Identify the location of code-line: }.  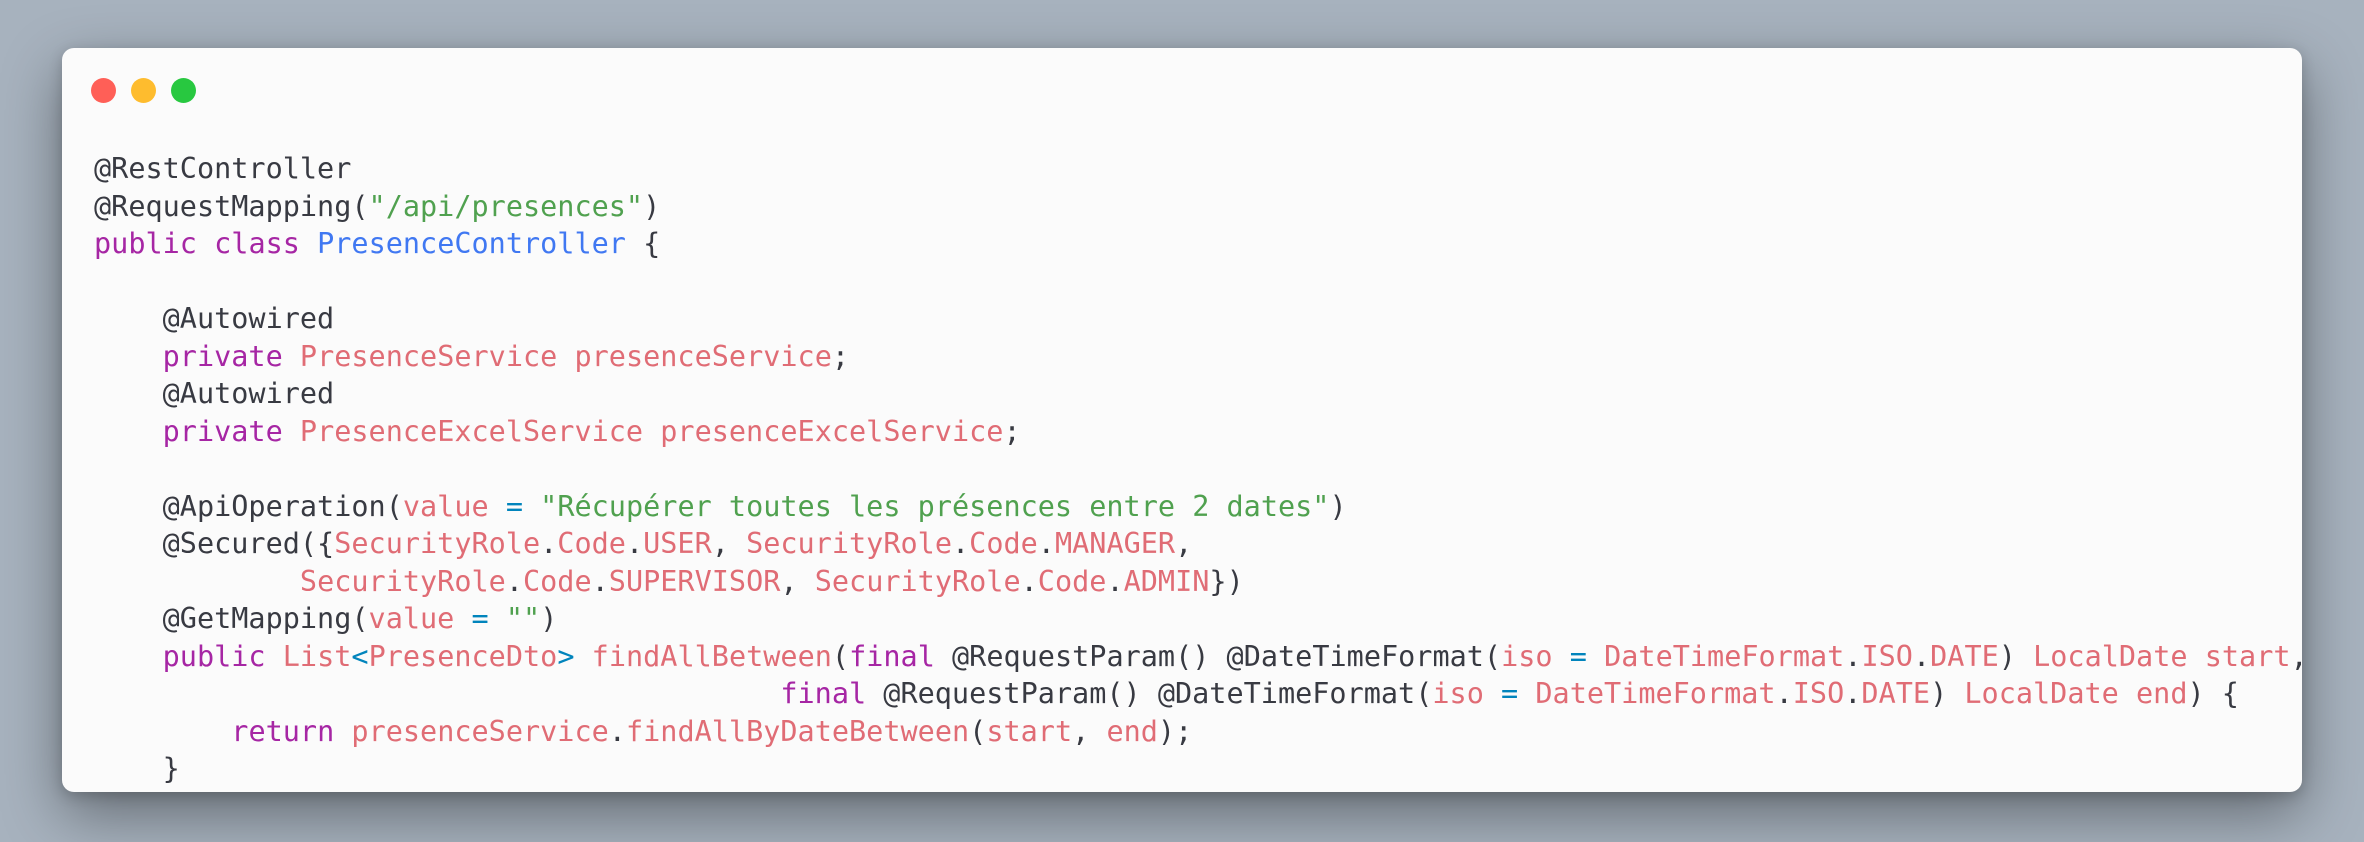
(1198, 769).